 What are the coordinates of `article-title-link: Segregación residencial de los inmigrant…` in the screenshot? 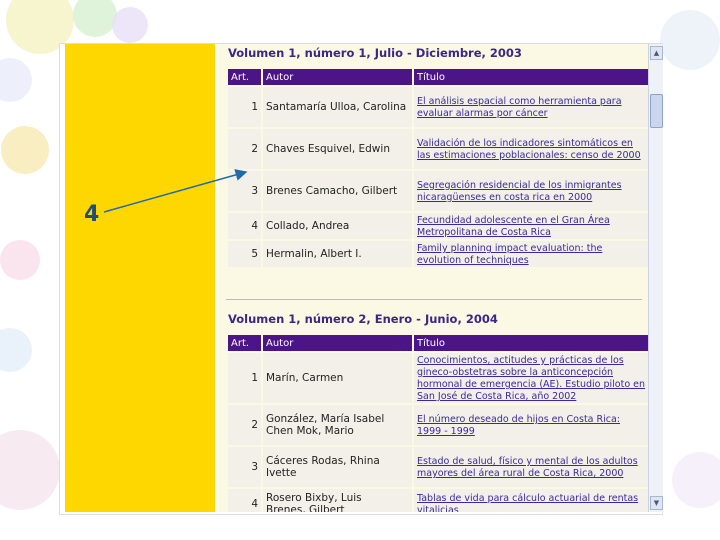 It's located at (519, 191).